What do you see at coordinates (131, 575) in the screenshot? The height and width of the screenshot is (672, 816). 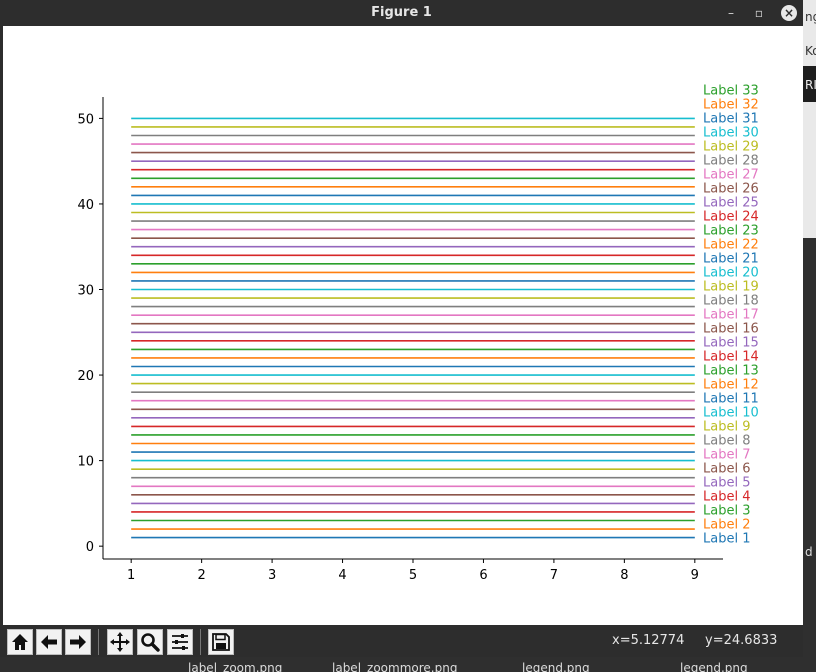 I see `x-tick-label: 1` at bounding box center [131, 575].